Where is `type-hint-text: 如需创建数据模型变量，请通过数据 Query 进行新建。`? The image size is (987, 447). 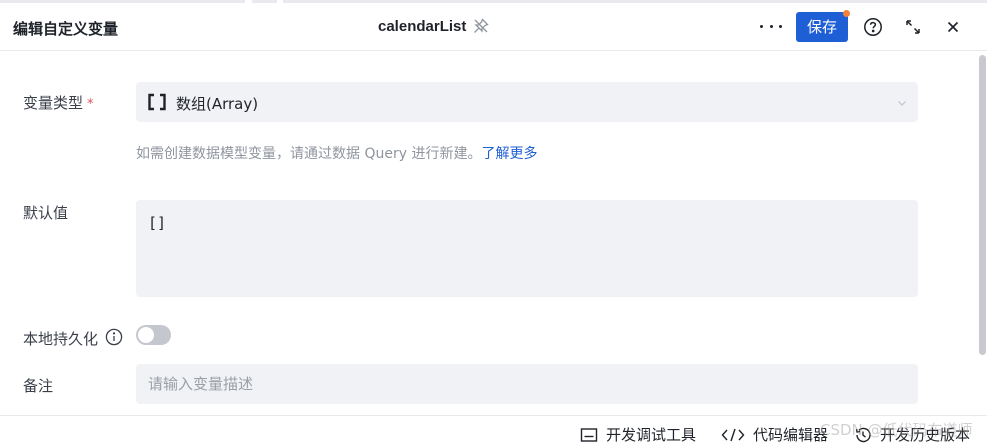
type-hint-text: 如需创建数据模型变量，请通过数据 Query 进行新建。 is located at coordinates (309, 154).